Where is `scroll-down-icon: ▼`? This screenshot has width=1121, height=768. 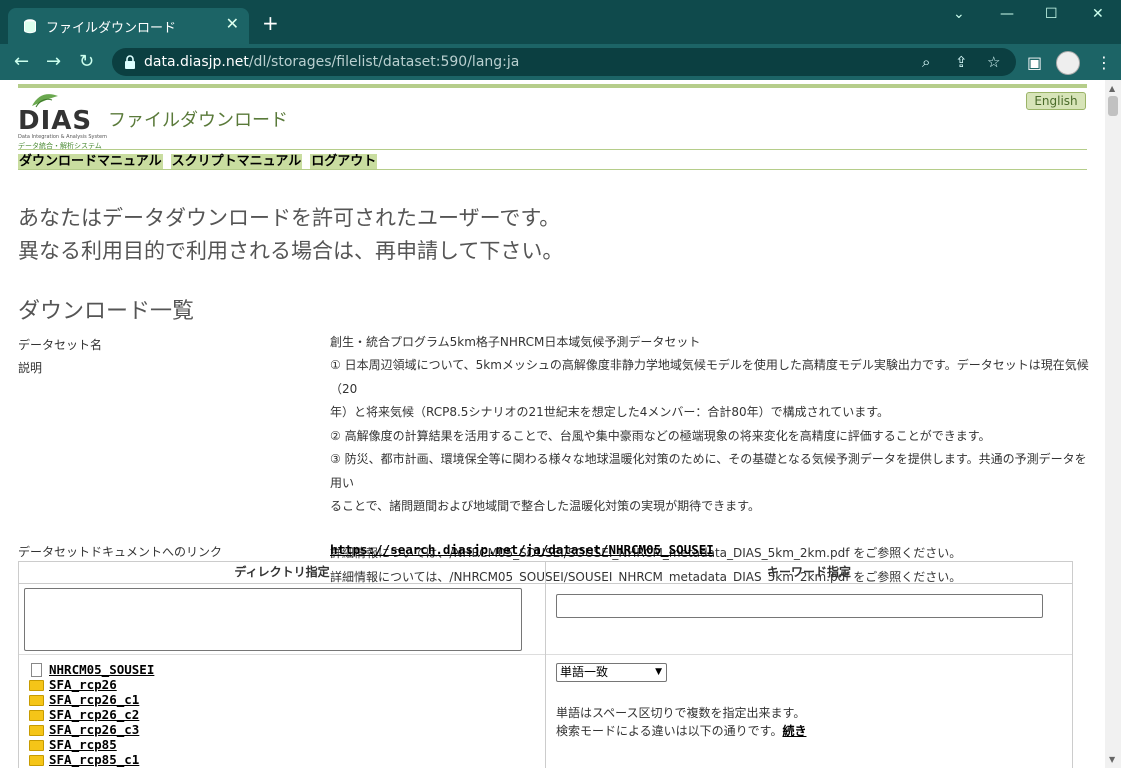
scroll-down-icon: ▼ is located at coordinates (1112, 759).